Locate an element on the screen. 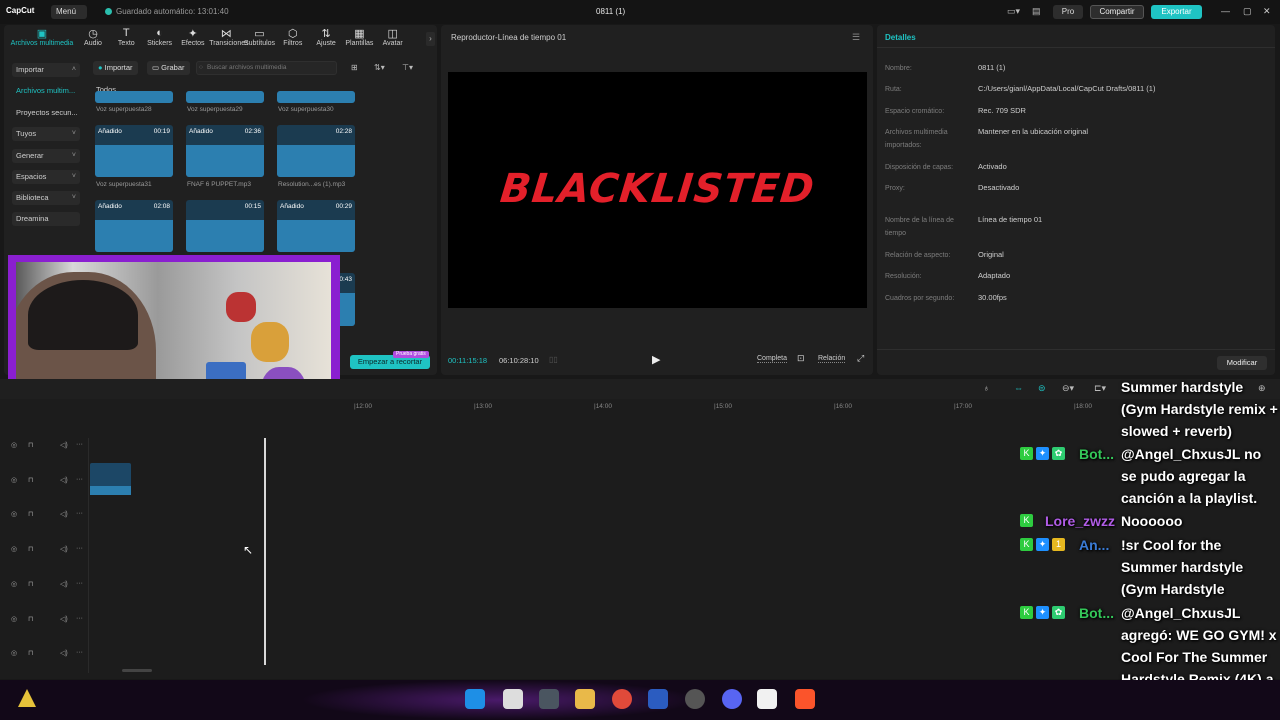 This screenshot has height=720, width=1280. toolbar-item-5: ⋈ Transiciones is located at coordinates (228, 37).